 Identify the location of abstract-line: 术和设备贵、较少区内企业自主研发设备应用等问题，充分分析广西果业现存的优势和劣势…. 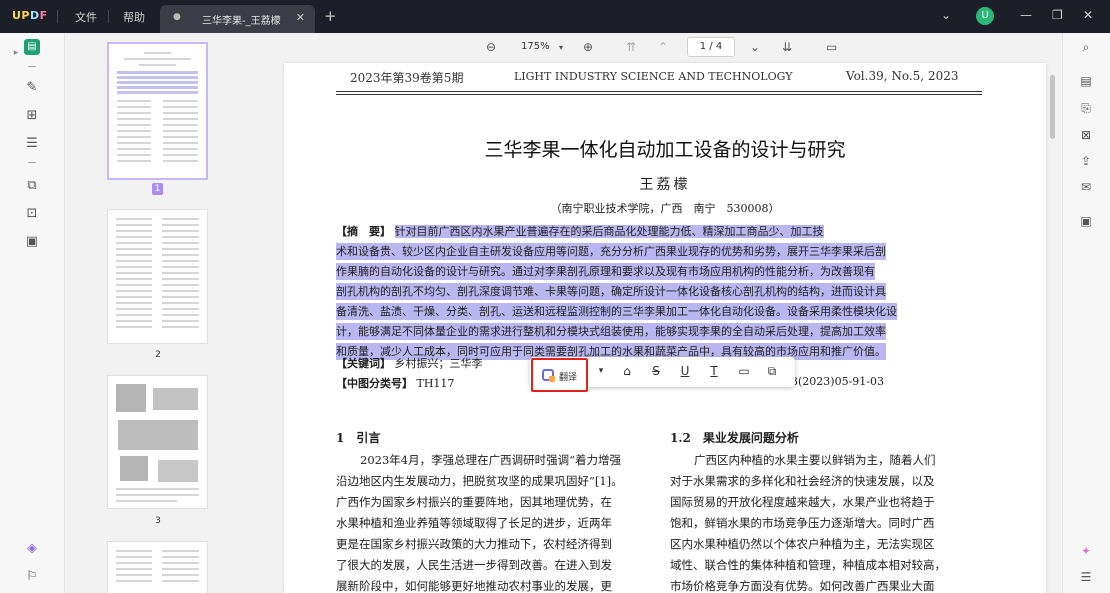
(611, 251).